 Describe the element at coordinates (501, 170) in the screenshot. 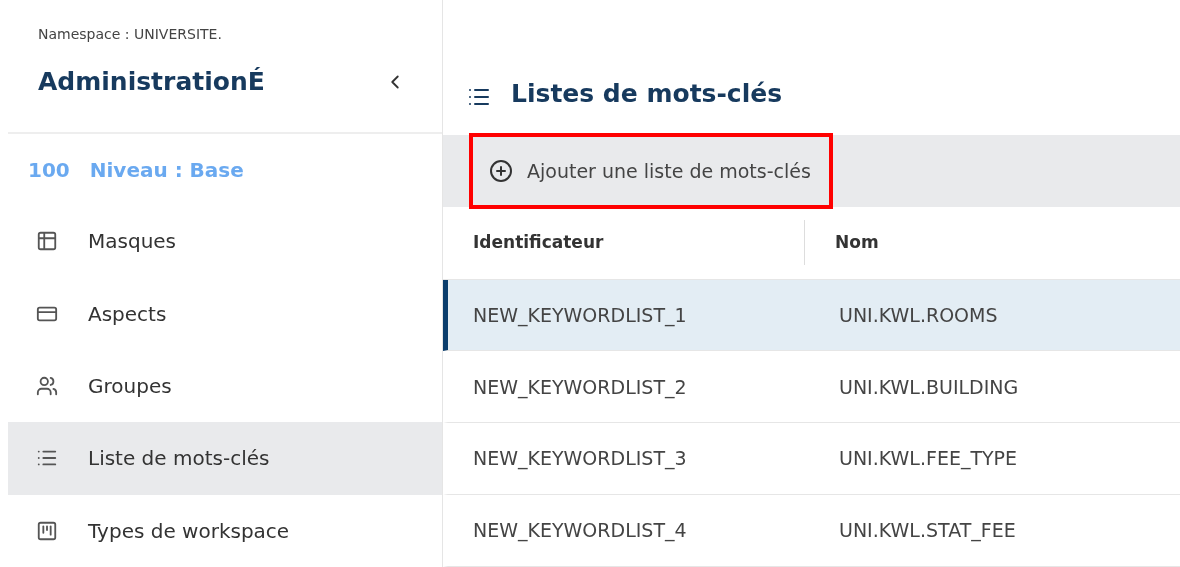

I see `plus-circle-icon` at that location.